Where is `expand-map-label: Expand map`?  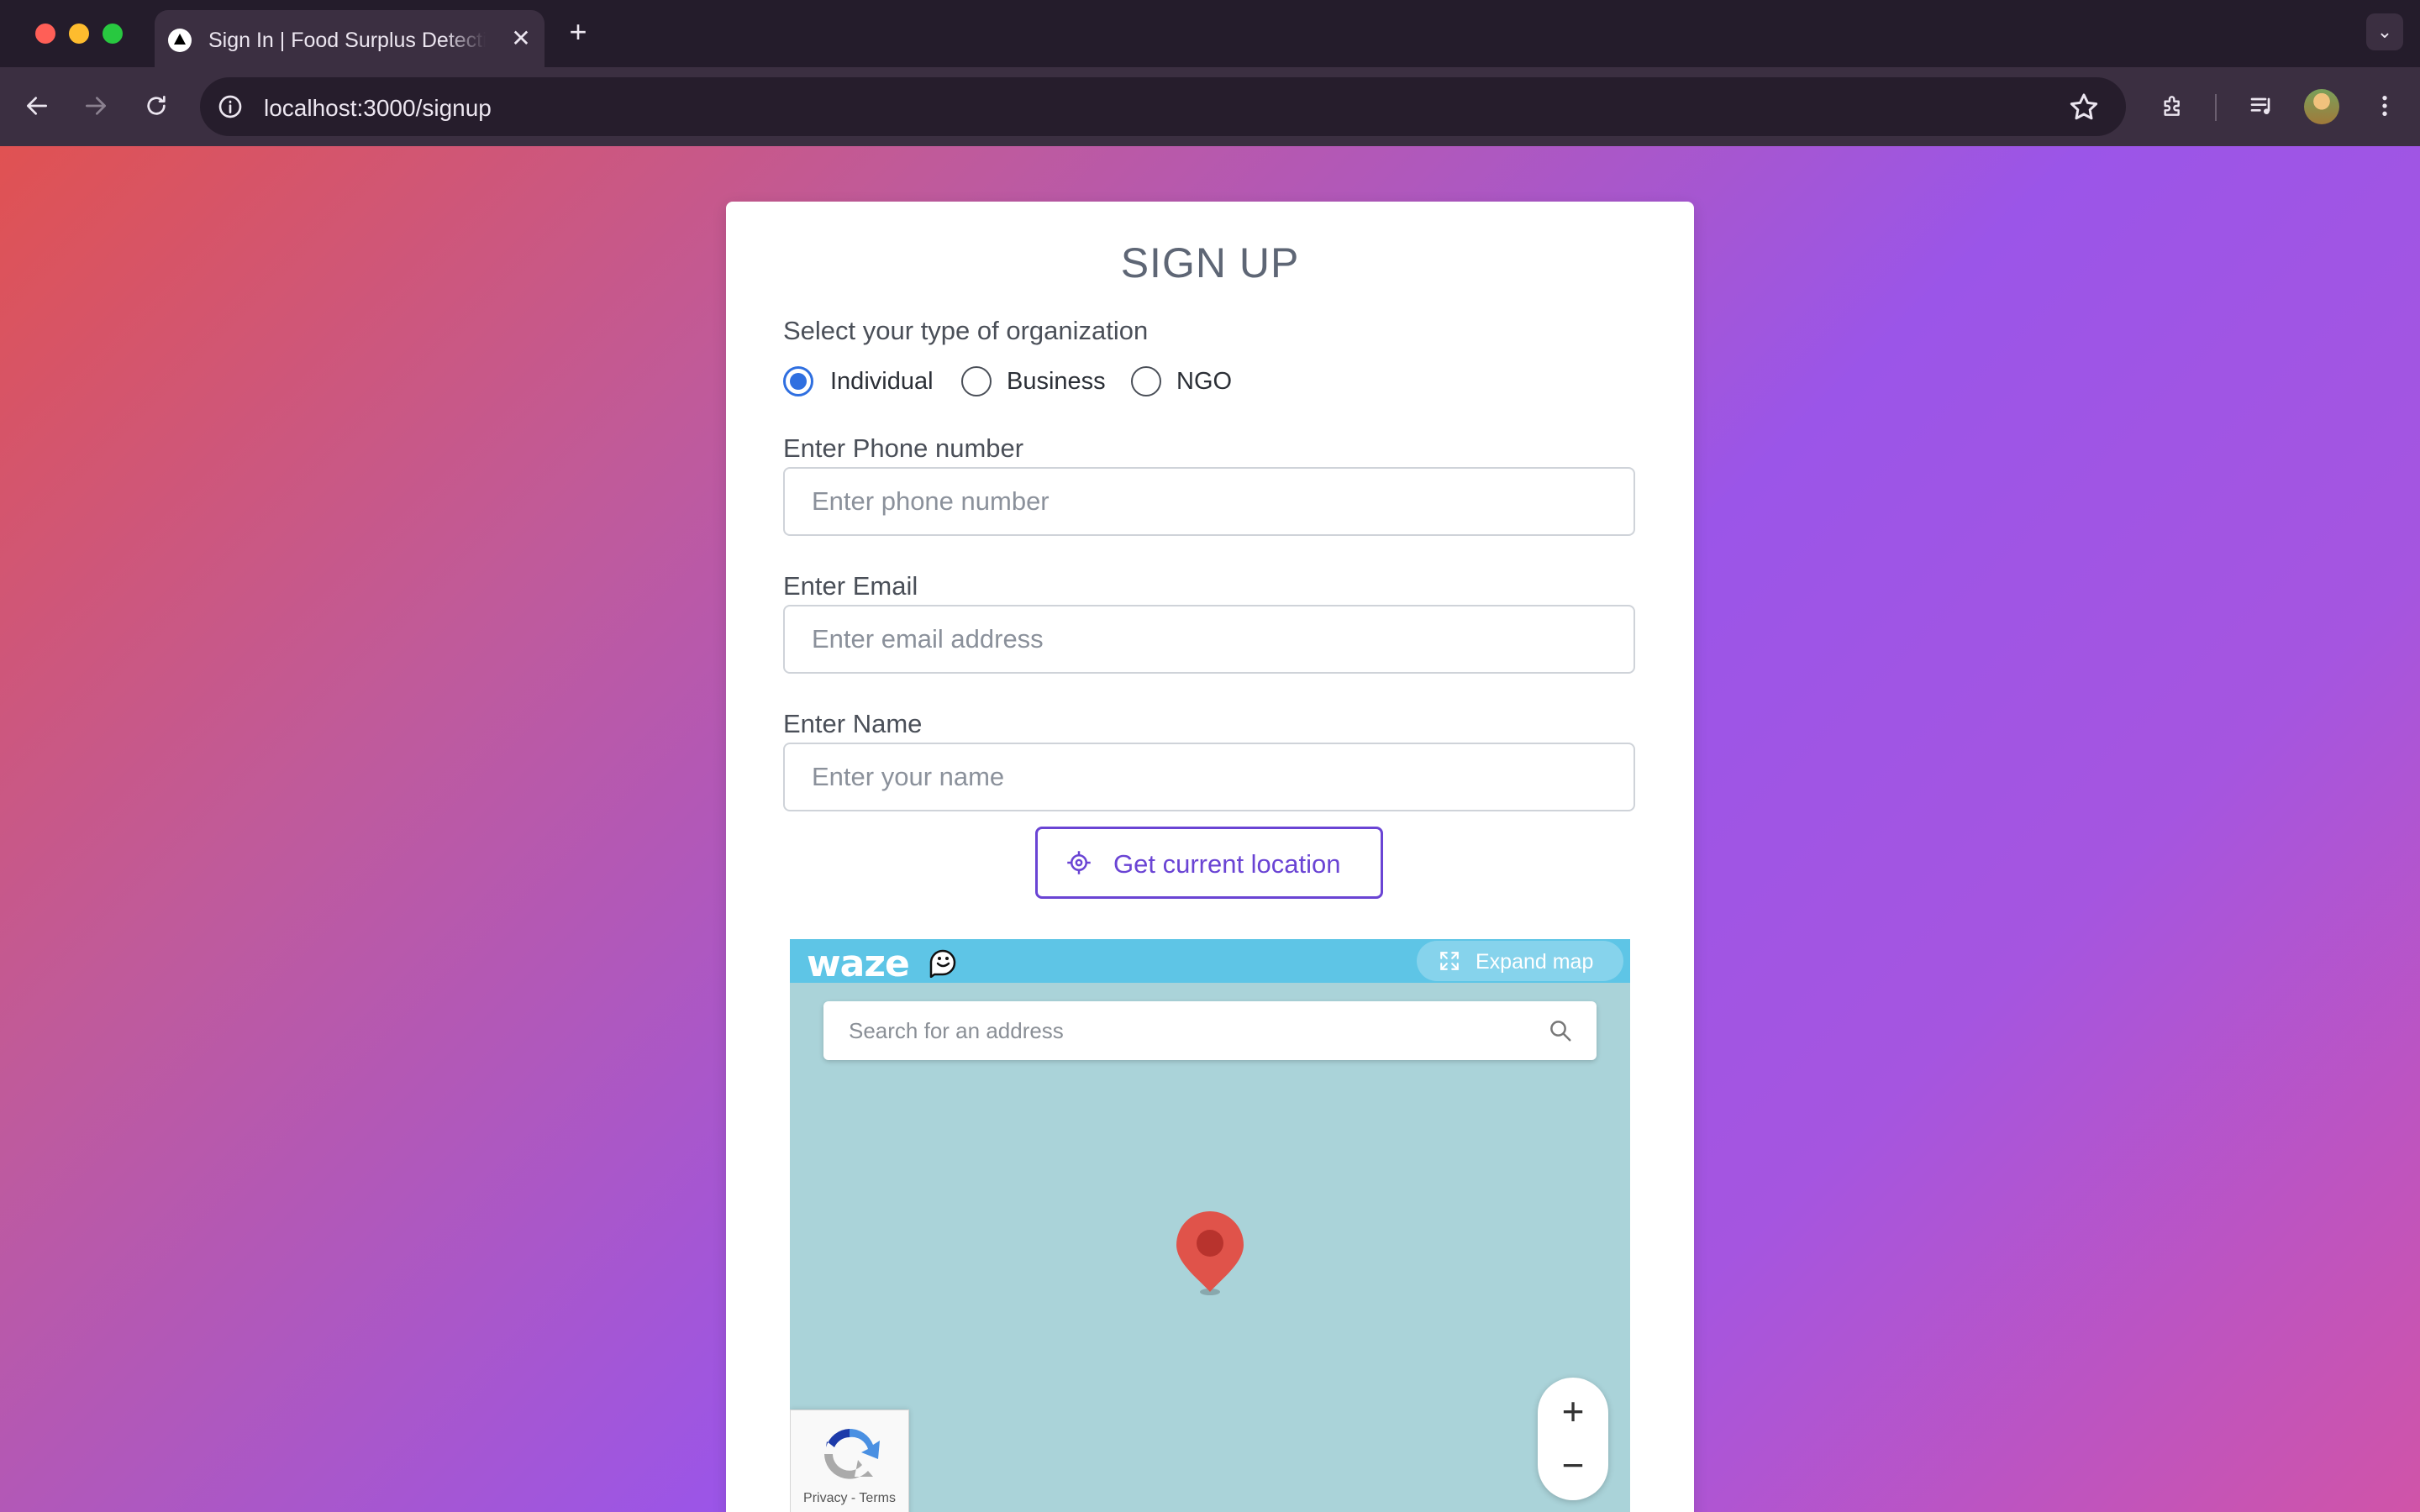
expand-map-label: Expand map is located at coordinates (1535, 962).